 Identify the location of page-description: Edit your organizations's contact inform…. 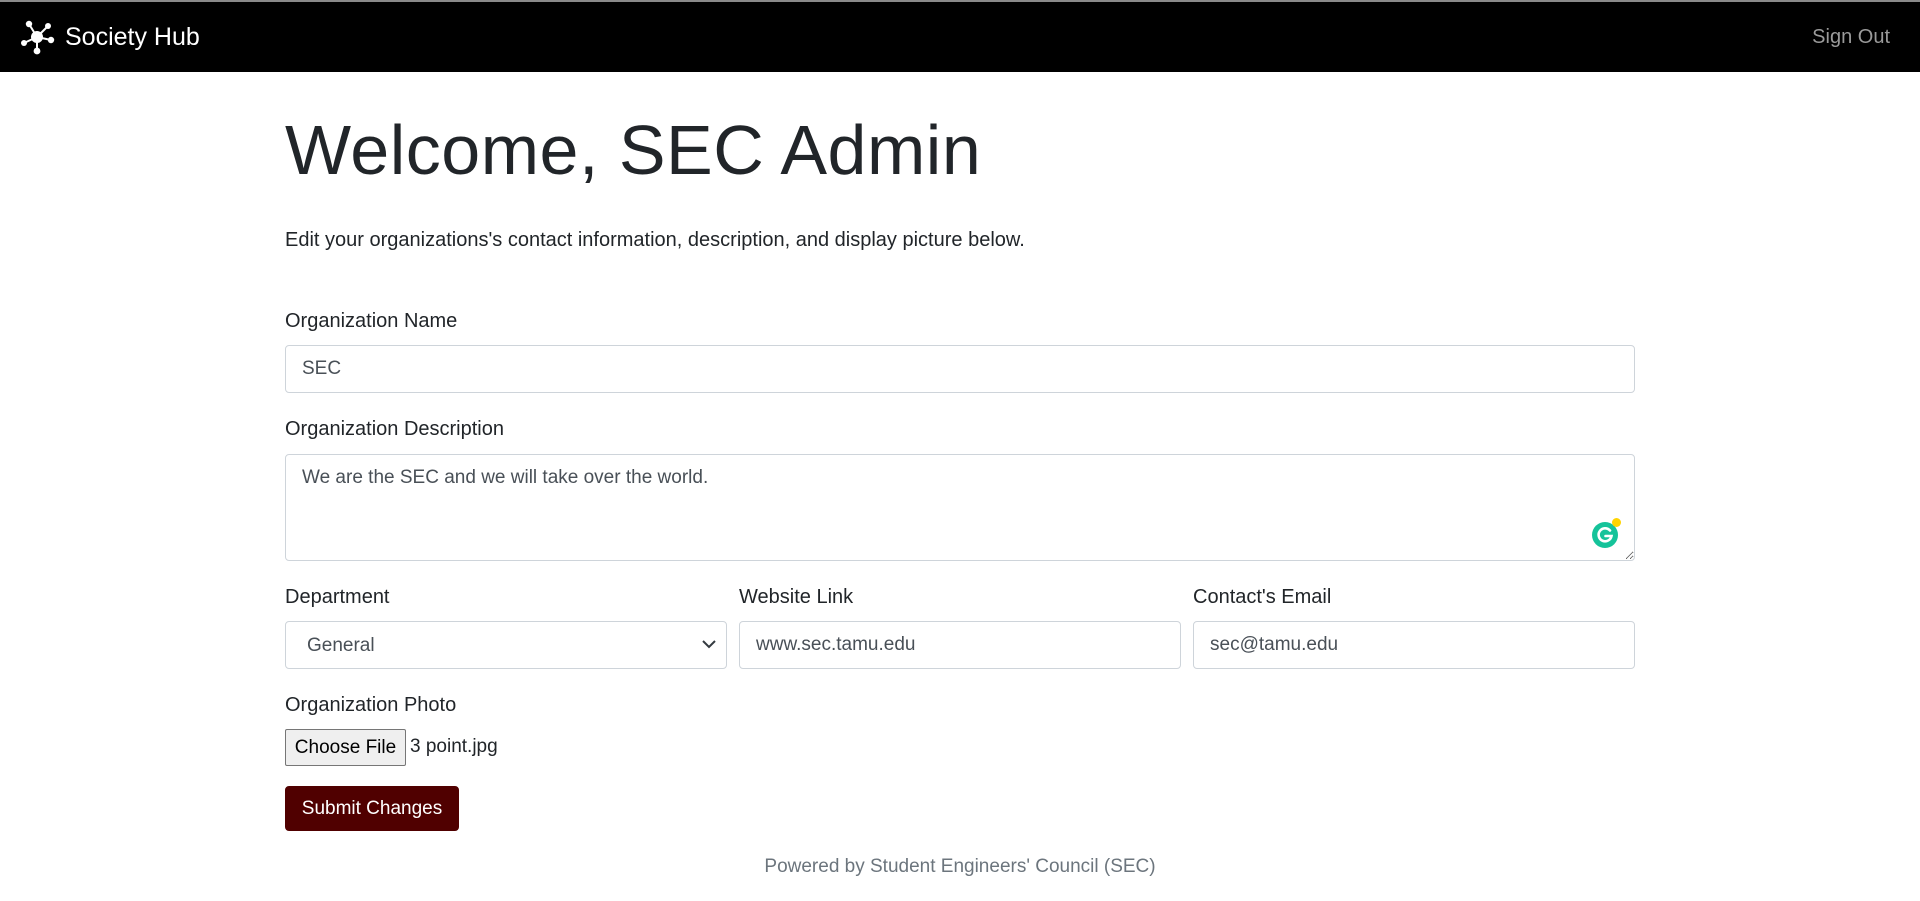
(655, 240).